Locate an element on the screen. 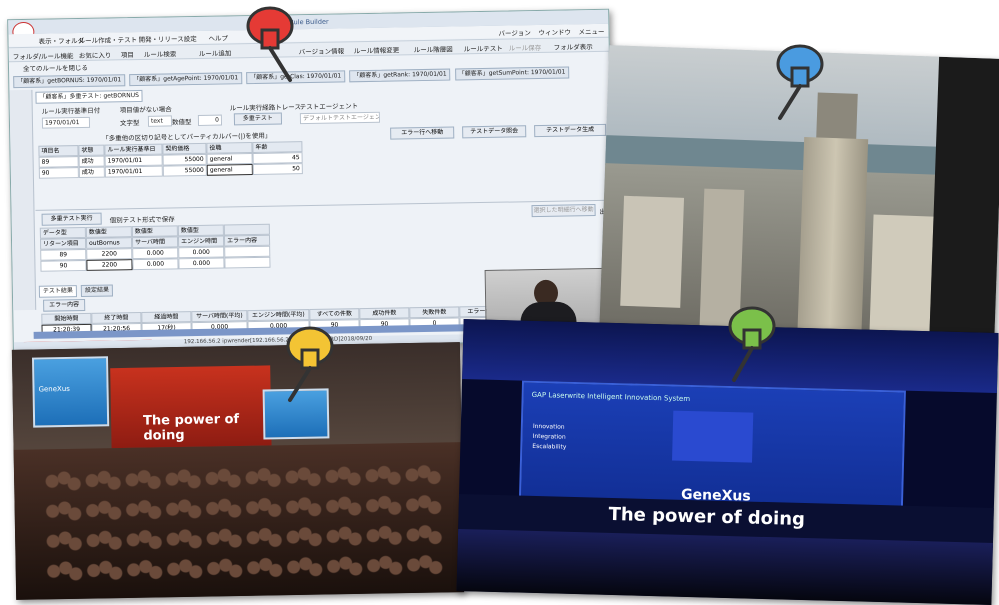  inner-tab-multitest: 「顧客系」多重テスト: getBORNUS is located at coordinates (89, 96).